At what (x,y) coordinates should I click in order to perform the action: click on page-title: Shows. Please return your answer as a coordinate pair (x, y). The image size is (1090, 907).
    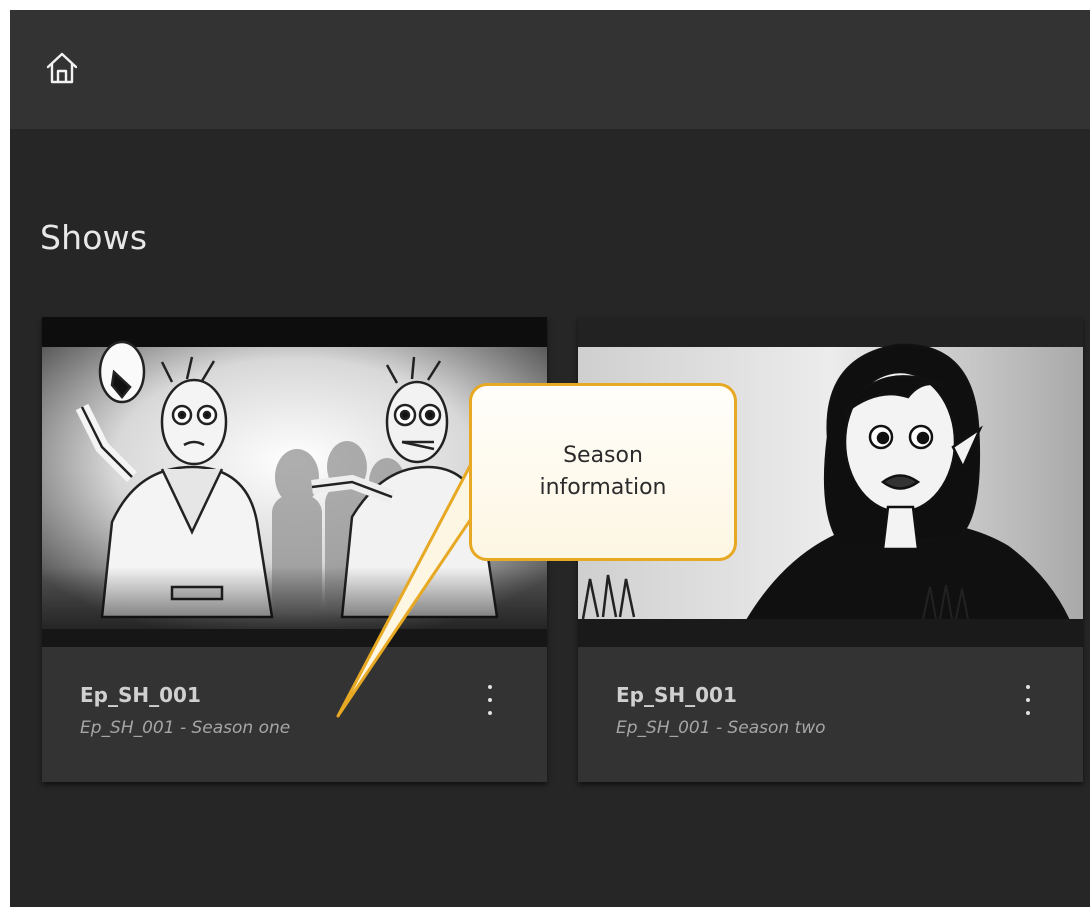
    Looking at the image, I should click on (94, 237).